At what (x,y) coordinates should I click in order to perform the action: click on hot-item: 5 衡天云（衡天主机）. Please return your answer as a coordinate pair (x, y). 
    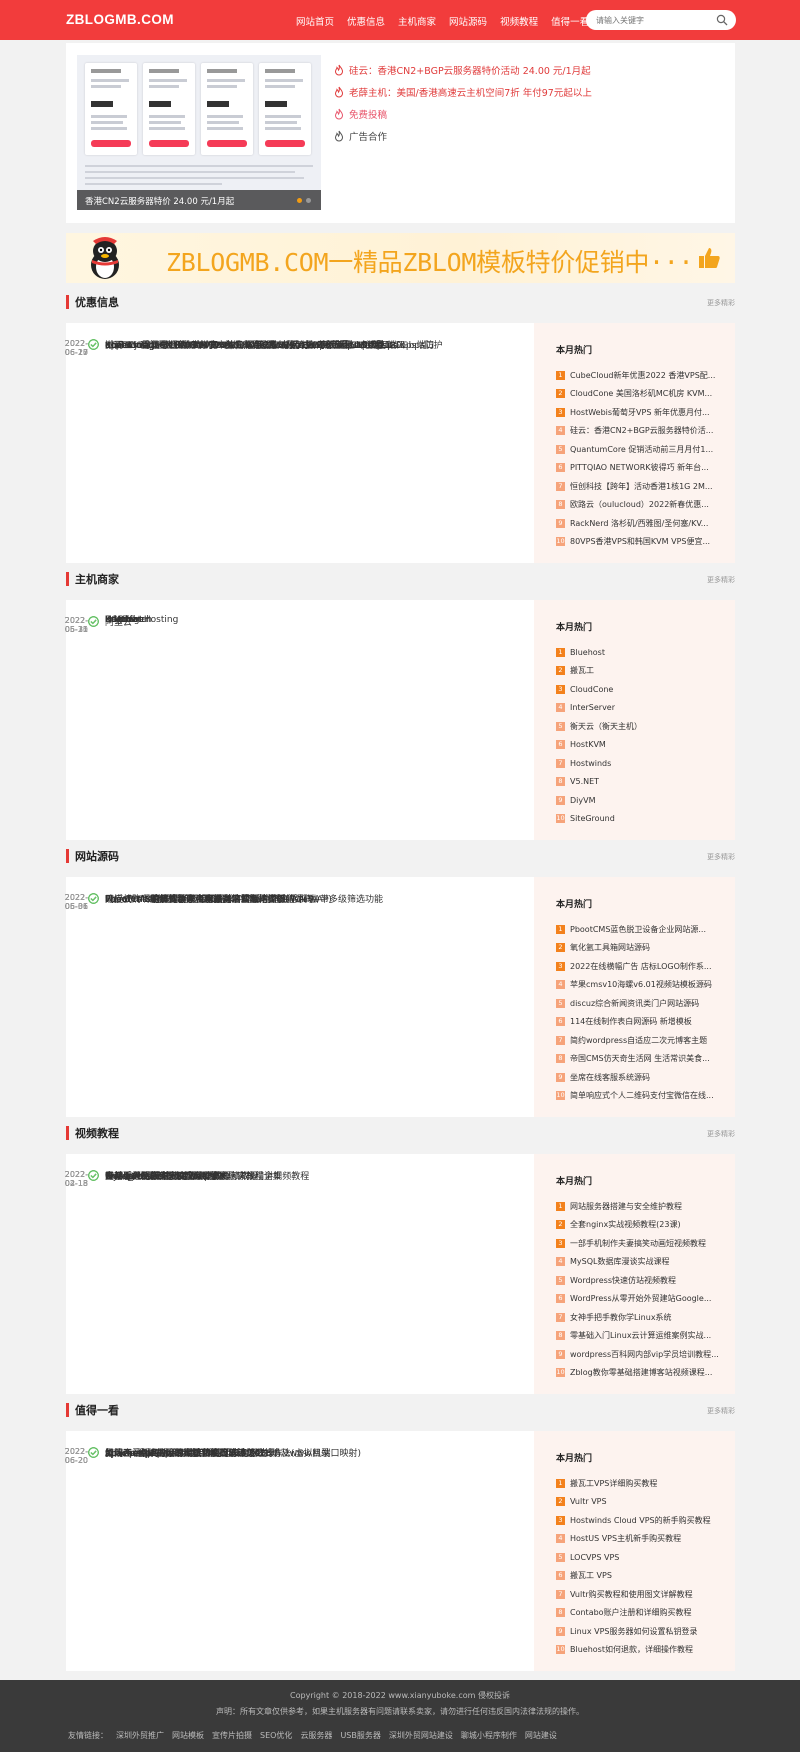
    Looking at the image, I should click on (641, 726).